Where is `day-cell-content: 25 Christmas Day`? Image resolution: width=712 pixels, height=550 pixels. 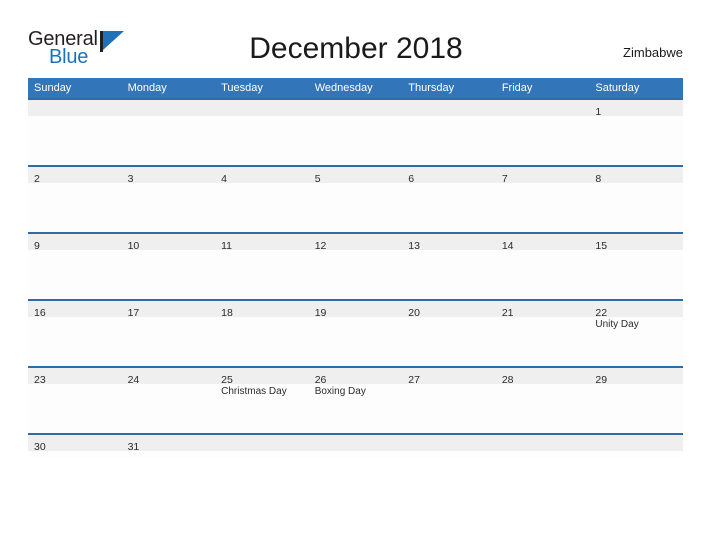
day-cell-content: 25 Christmas Day is located at coordinates (262, 400).